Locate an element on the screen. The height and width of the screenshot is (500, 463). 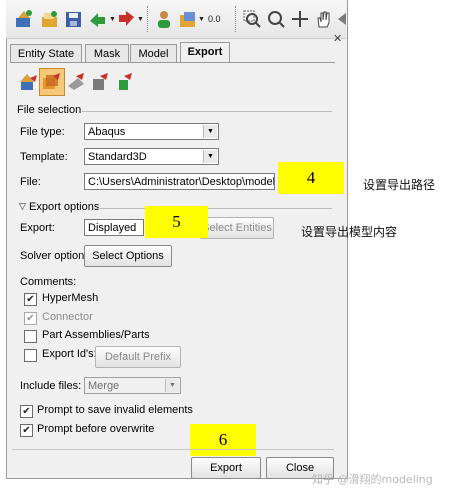
file-label: File: is located at coordinates (30, 182).